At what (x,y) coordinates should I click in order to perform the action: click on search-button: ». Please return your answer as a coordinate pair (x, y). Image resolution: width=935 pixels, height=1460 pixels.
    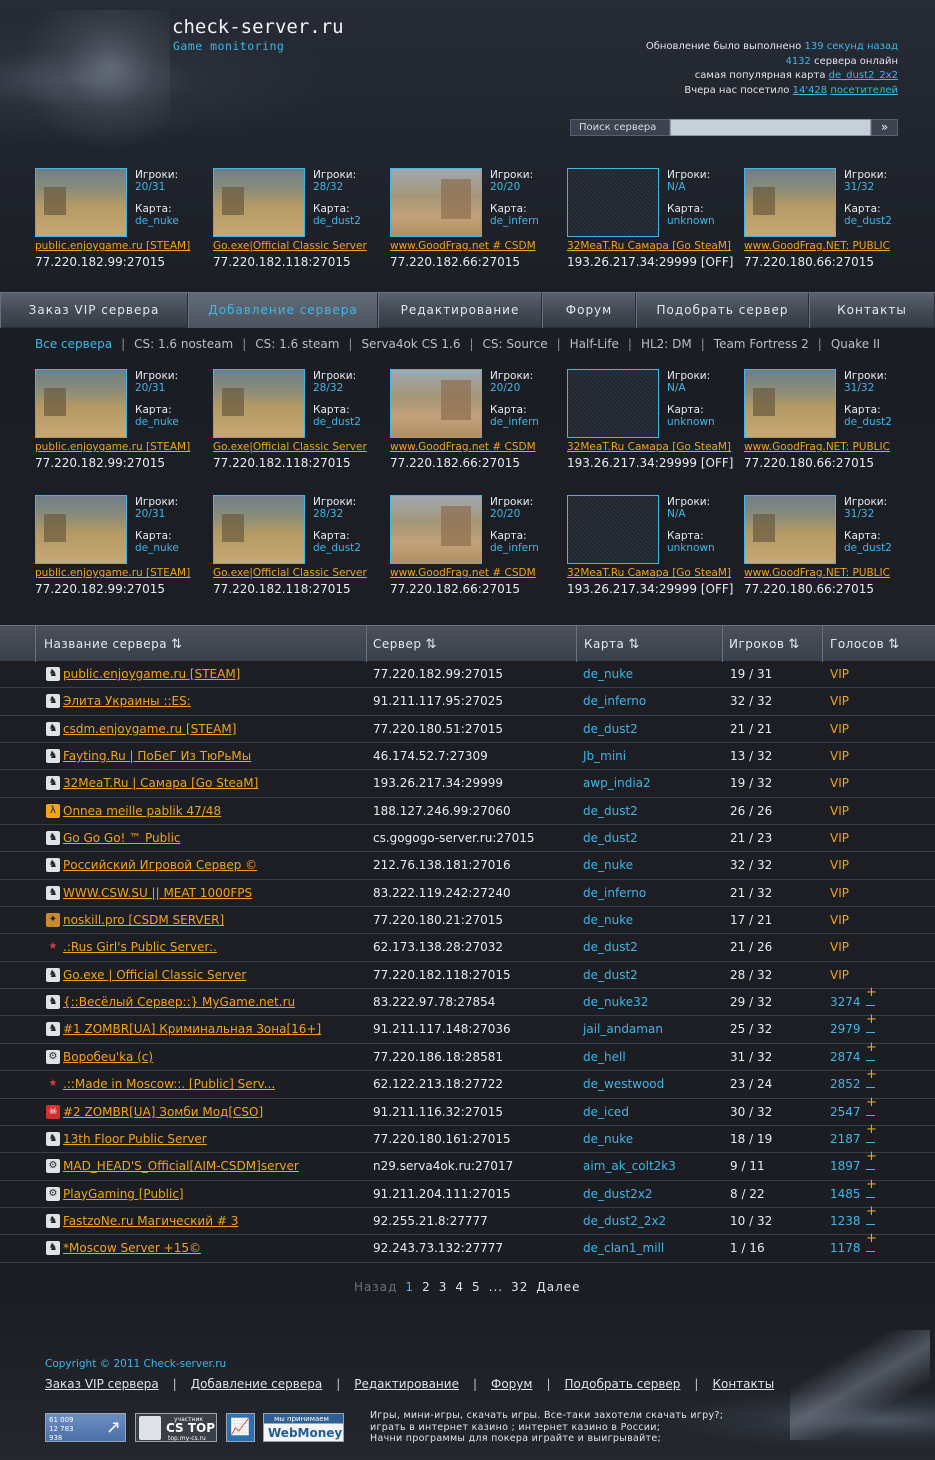
    Looking at the image, I should click on (884, 127).